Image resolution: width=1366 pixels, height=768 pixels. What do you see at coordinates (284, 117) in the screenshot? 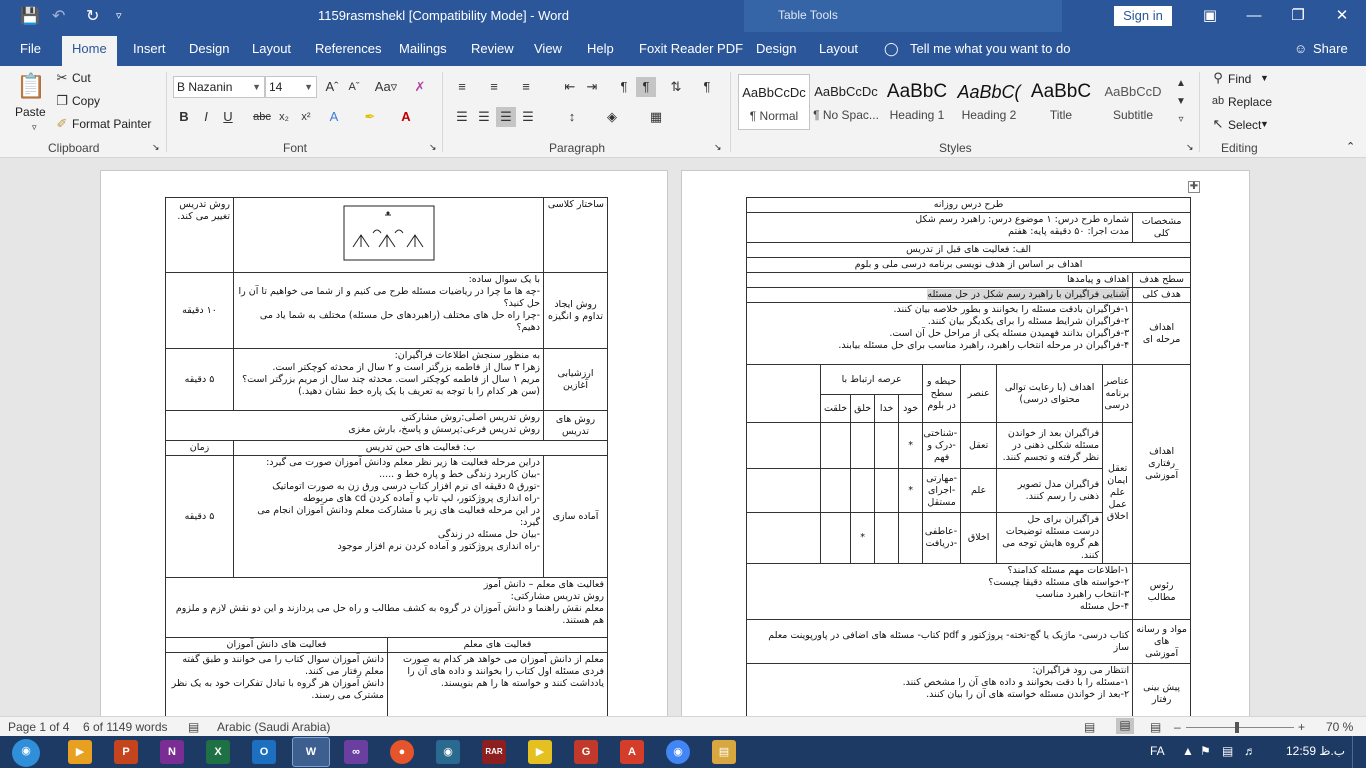
I see `subscript-icon: x₂` at bounding box center [284, 117].